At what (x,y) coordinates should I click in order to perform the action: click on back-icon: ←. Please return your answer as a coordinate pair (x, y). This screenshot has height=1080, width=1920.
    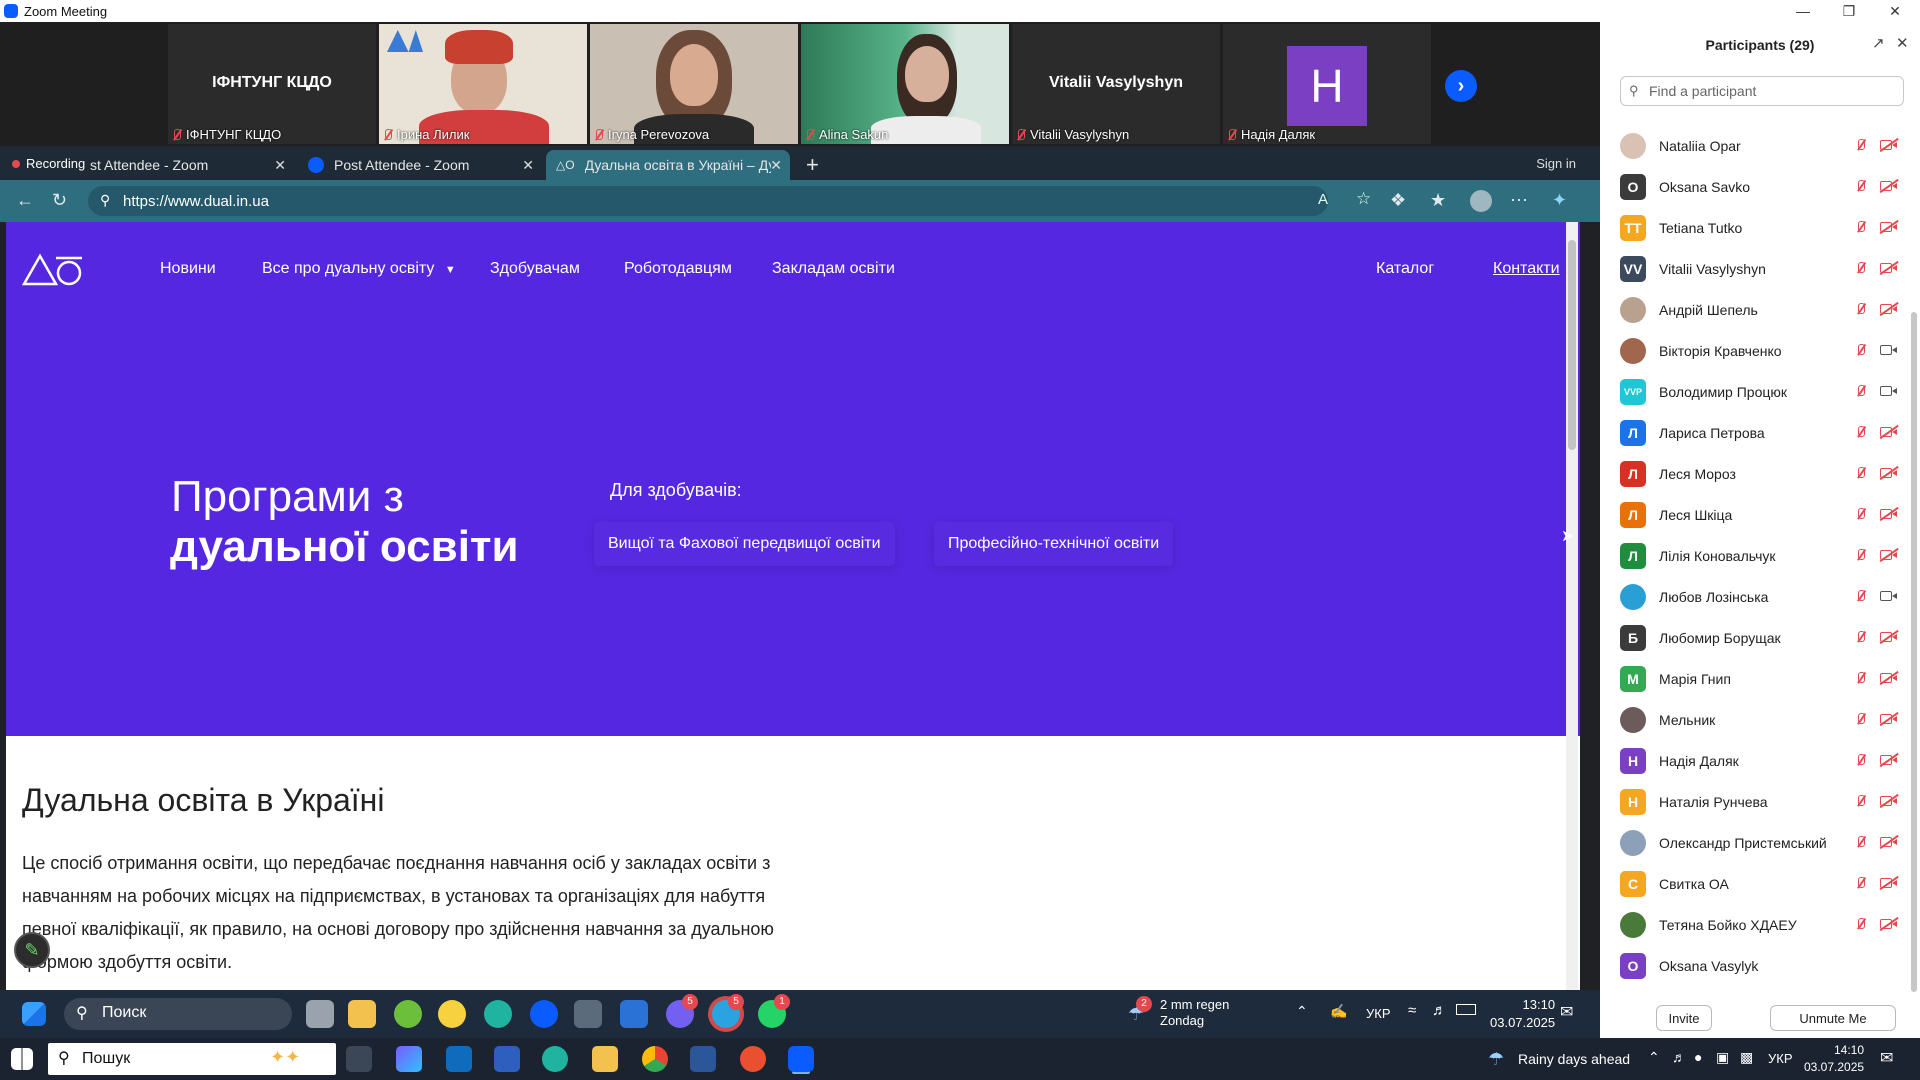
    Looking at the image, I should click on (25, 200).